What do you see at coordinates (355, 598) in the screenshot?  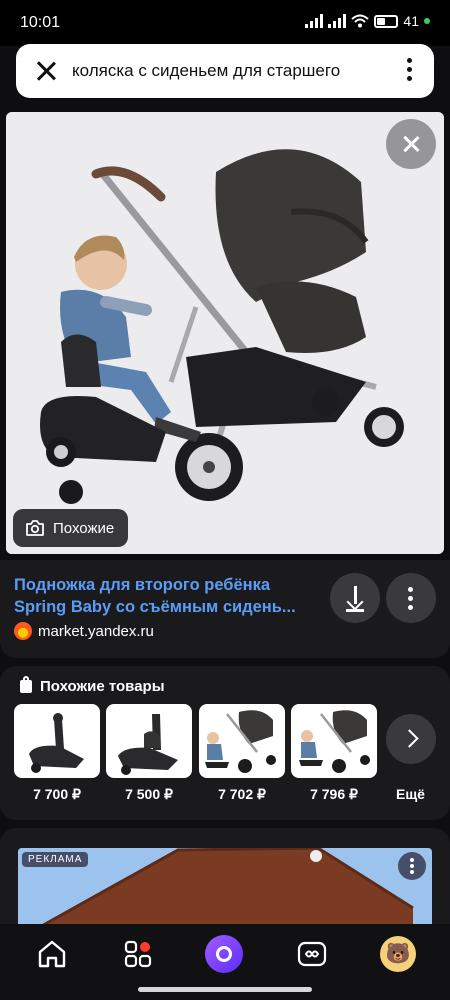 I see `download-button` at bounding box center [355, 598].